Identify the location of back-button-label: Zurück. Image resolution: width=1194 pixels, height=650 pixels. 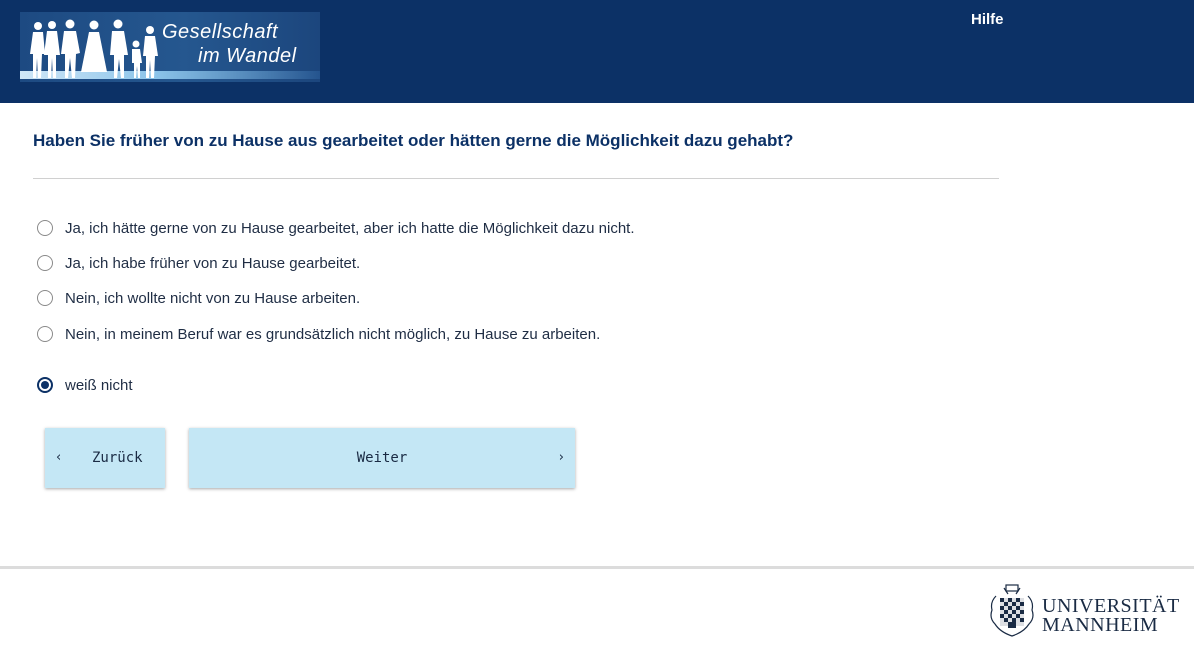
(117, 458).